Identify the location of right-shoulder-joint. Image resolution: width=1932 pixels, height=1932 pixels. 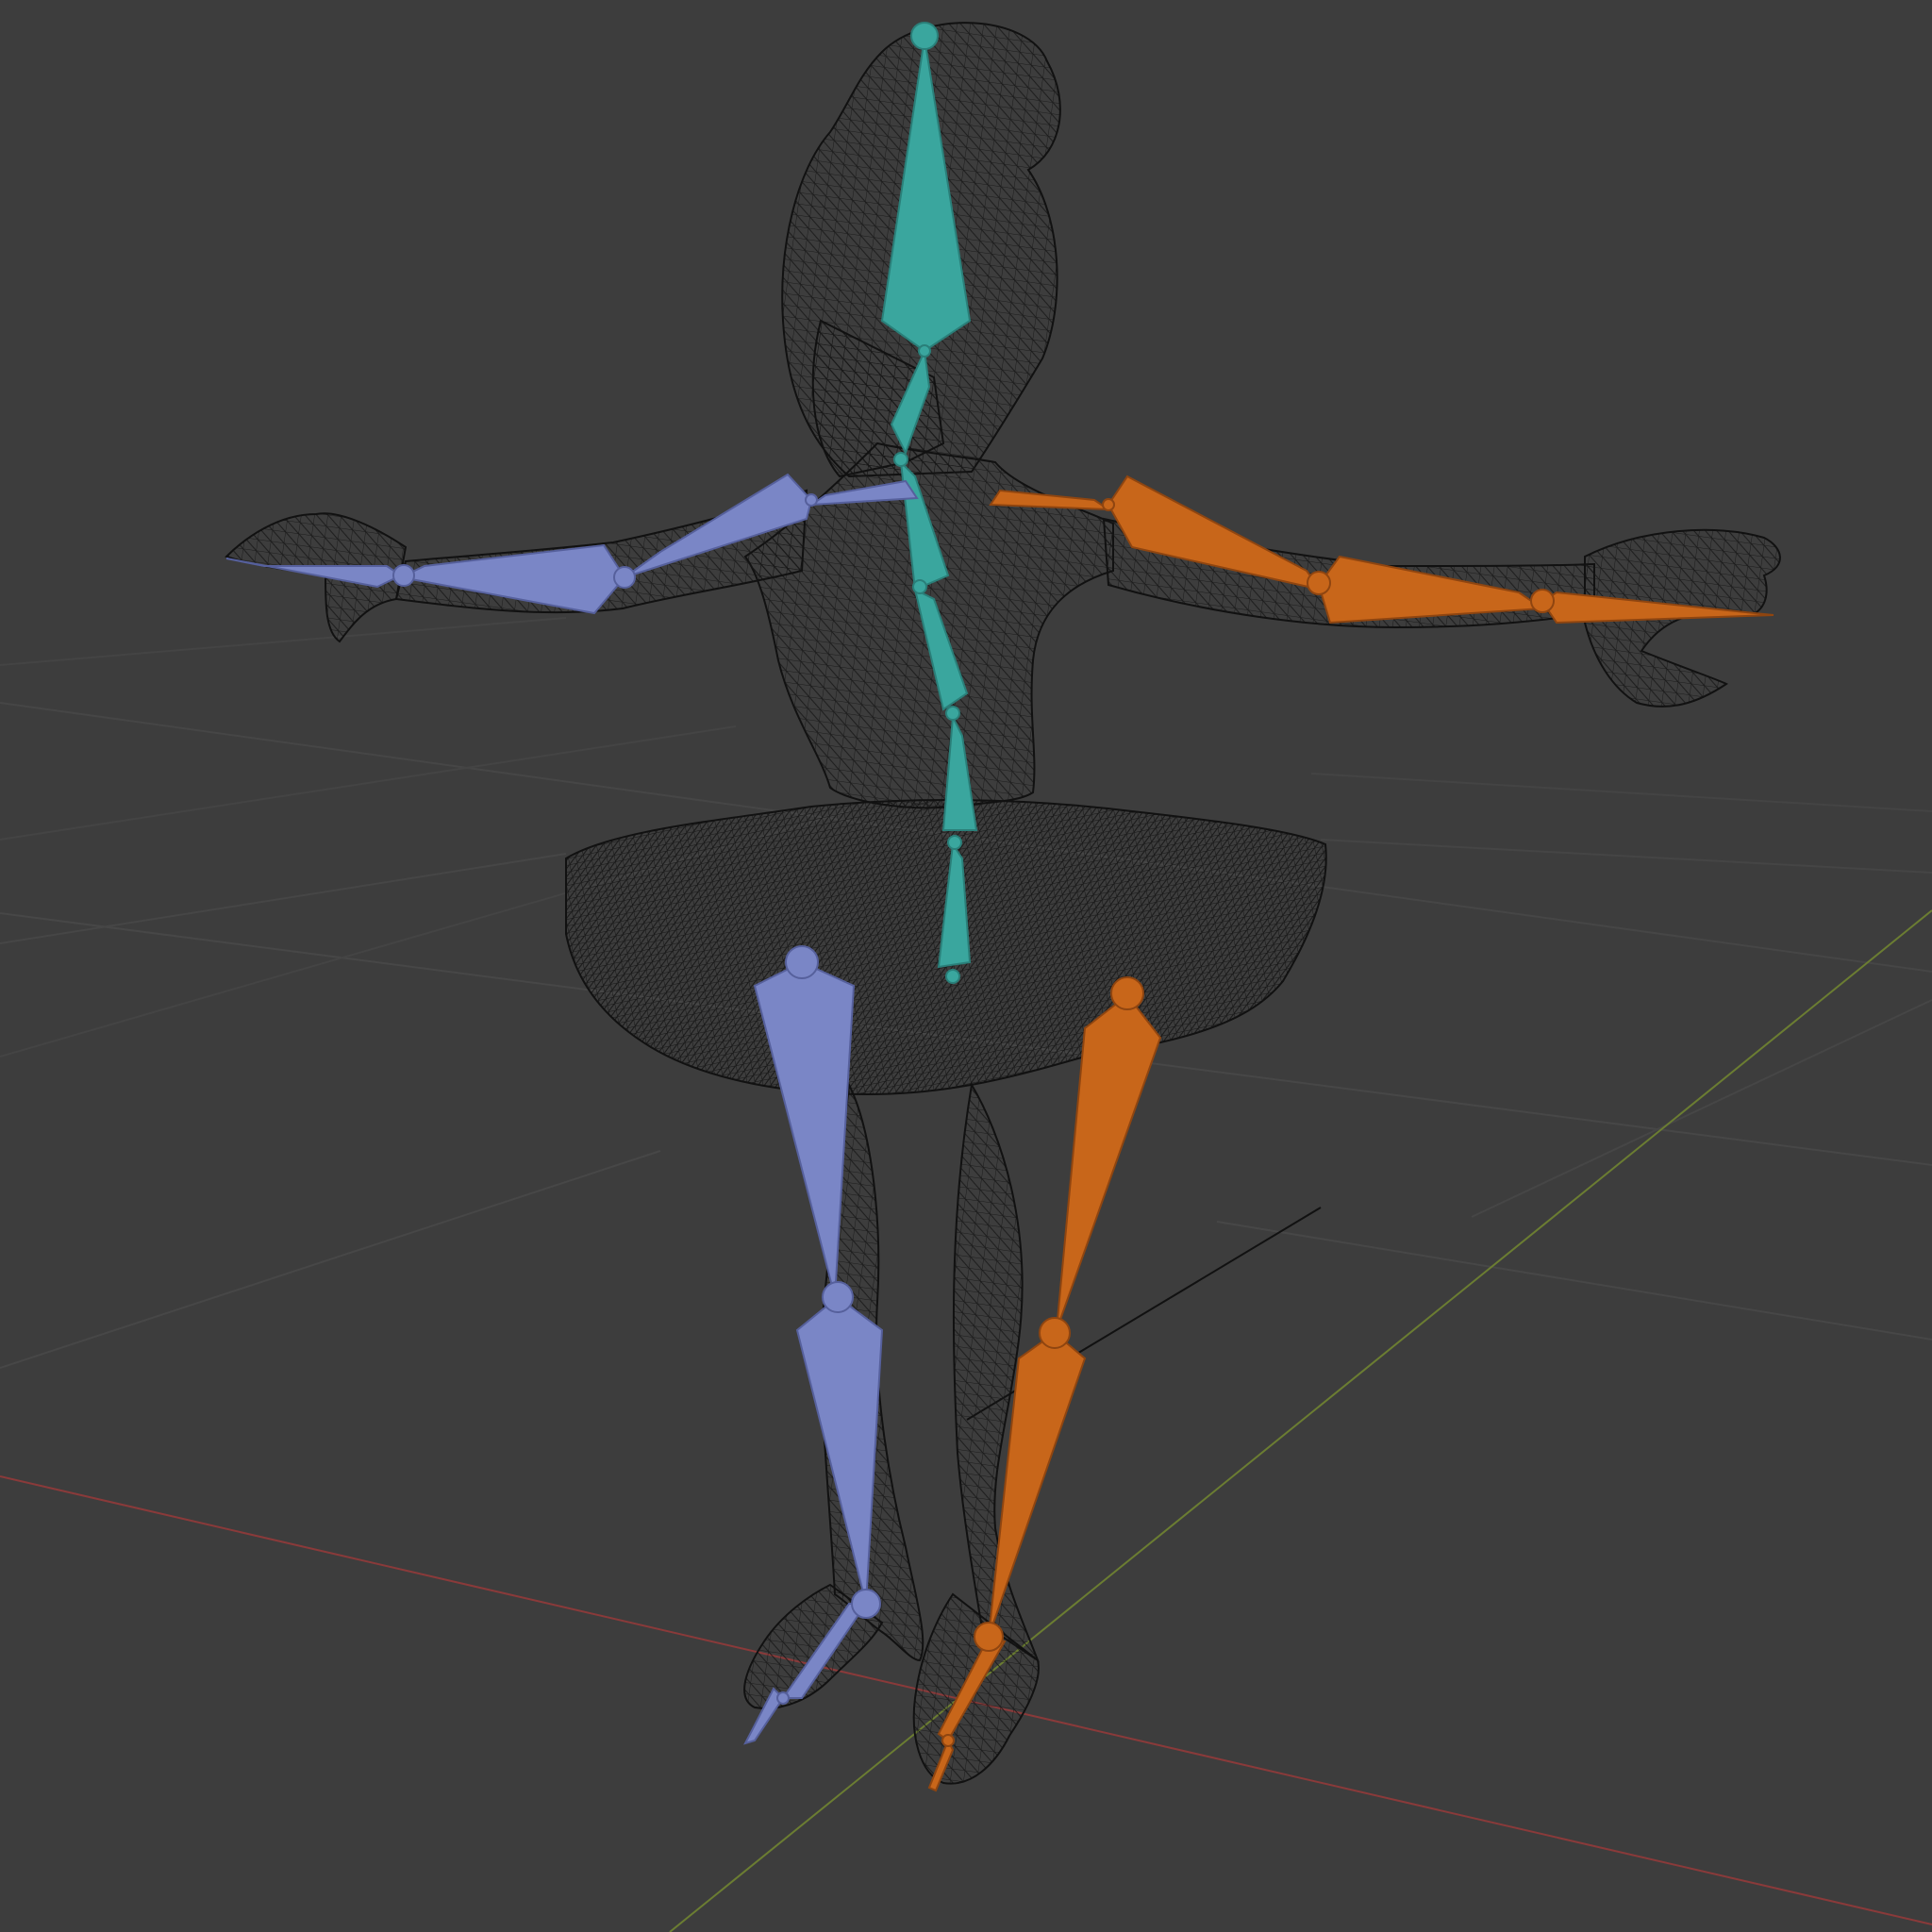
(1108, 505).